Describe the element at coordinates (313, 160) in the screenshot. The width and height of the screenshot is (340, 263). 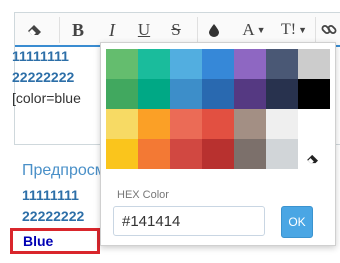
I see `remove-color-icon` at that location.